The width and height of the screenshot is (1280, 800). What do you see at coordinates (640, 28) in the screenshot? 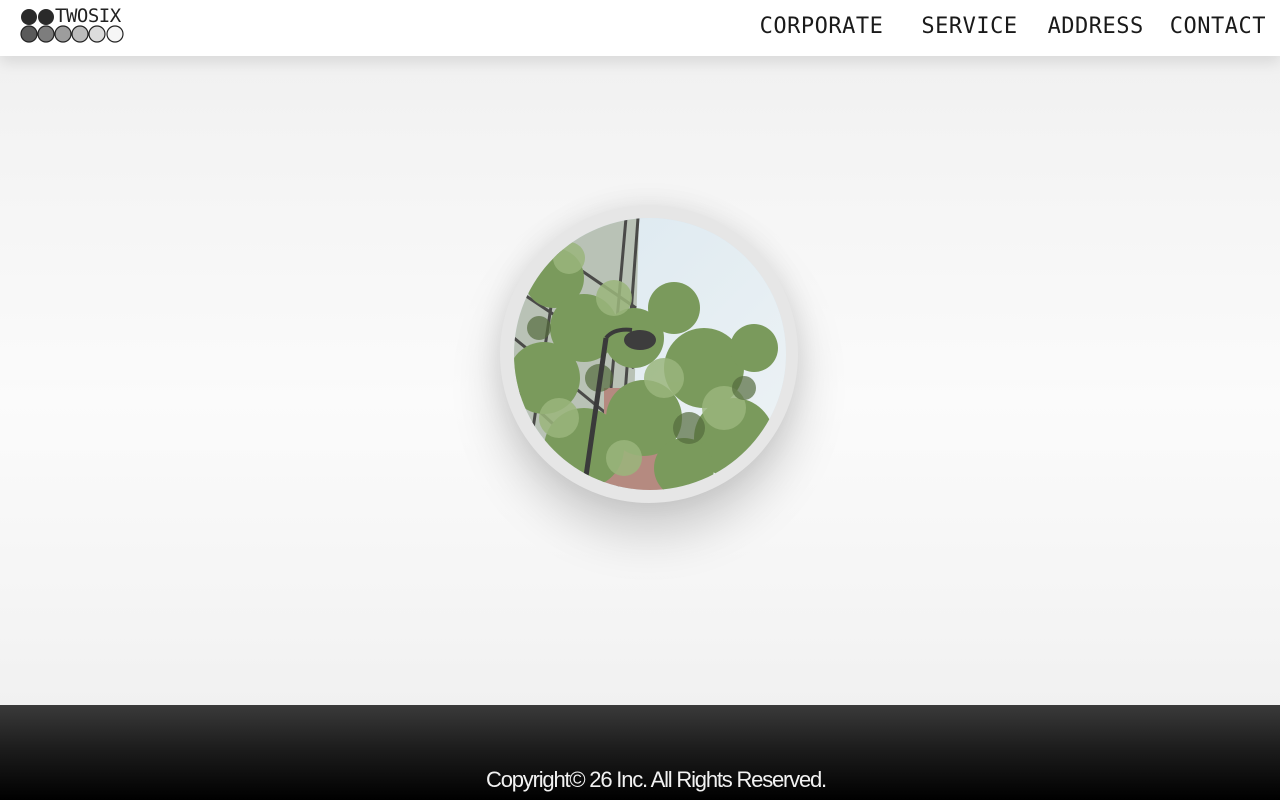
I see `site-header: TWOSIX CORPORATE SERVICE ADDRESS CONTACT` at bounding box center [640, 28].